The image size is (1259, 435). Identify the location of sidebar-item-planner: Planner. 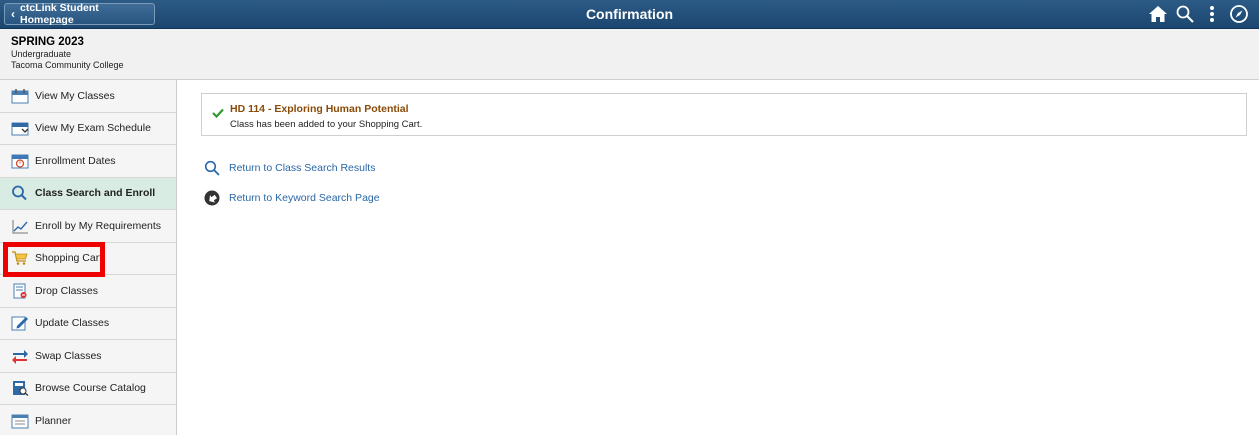
(88, 420).